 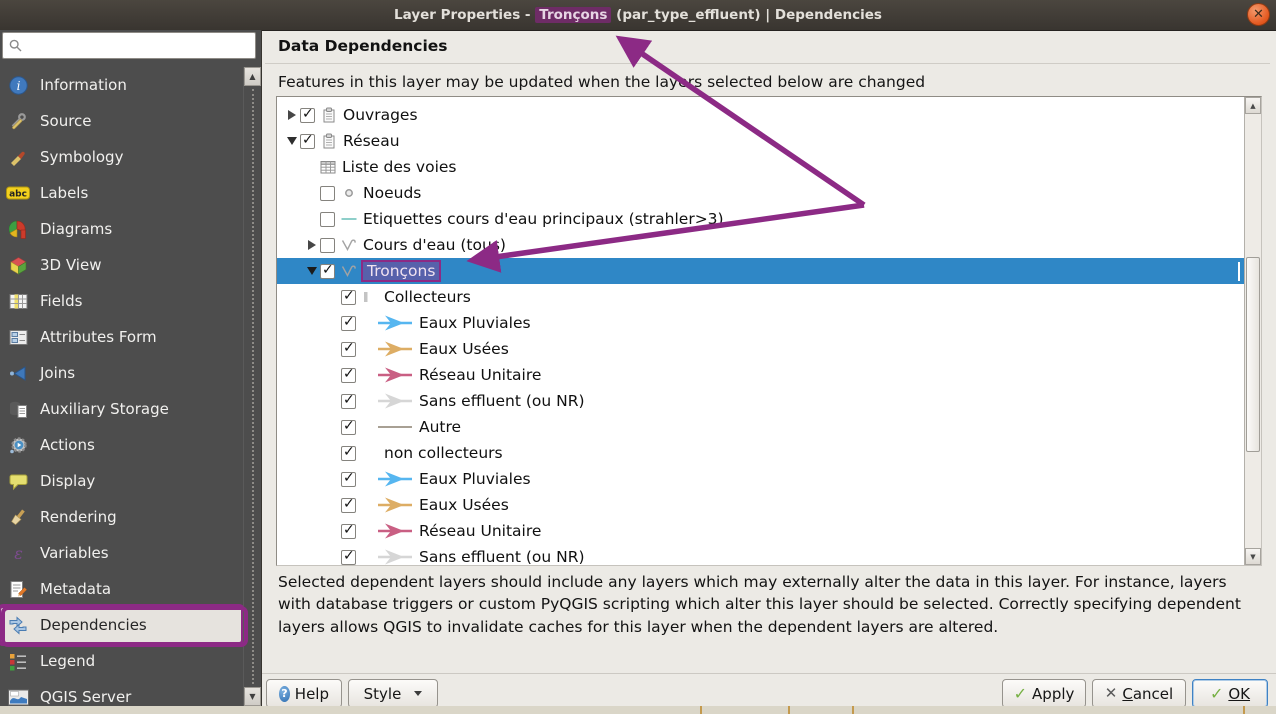 I want to click on sidebar-item-metadata: Metadata, so click(x=122, y=589).